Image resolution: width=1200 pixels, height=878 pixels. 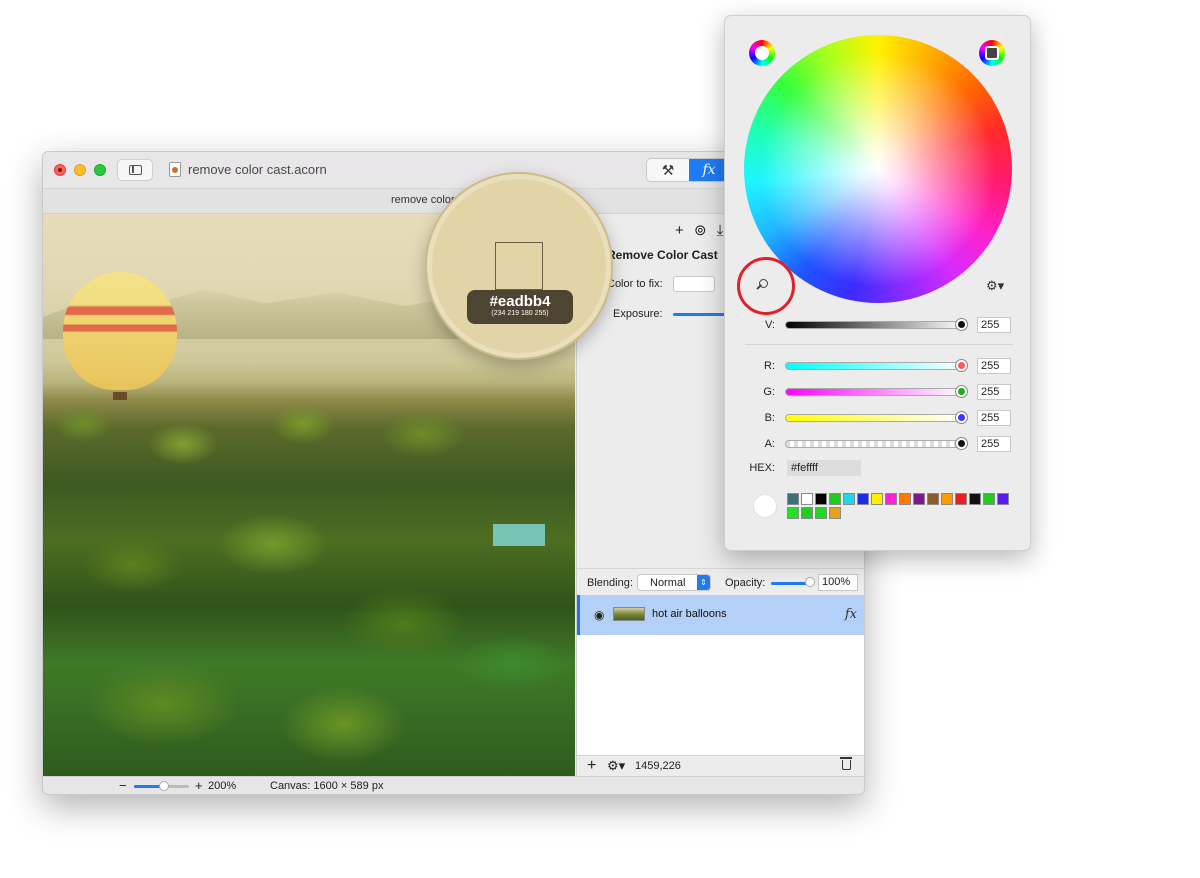 What do you see at coordinates (638, 314) in the screenshot?
I see `exposure-label: Exposure:` at bounding box center [638, 314].